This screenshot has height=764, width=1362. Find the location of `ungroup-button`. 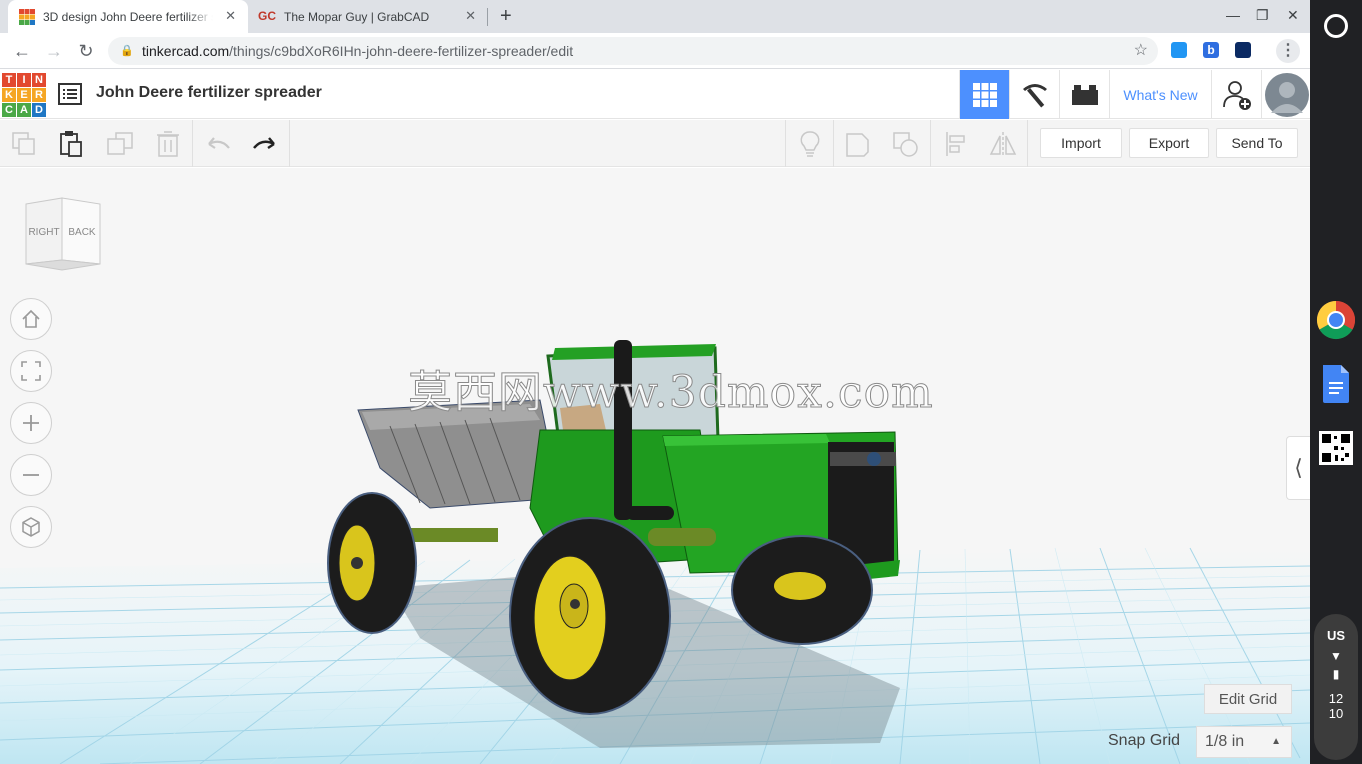

ungroup-button is located at coordinates (905, 143).